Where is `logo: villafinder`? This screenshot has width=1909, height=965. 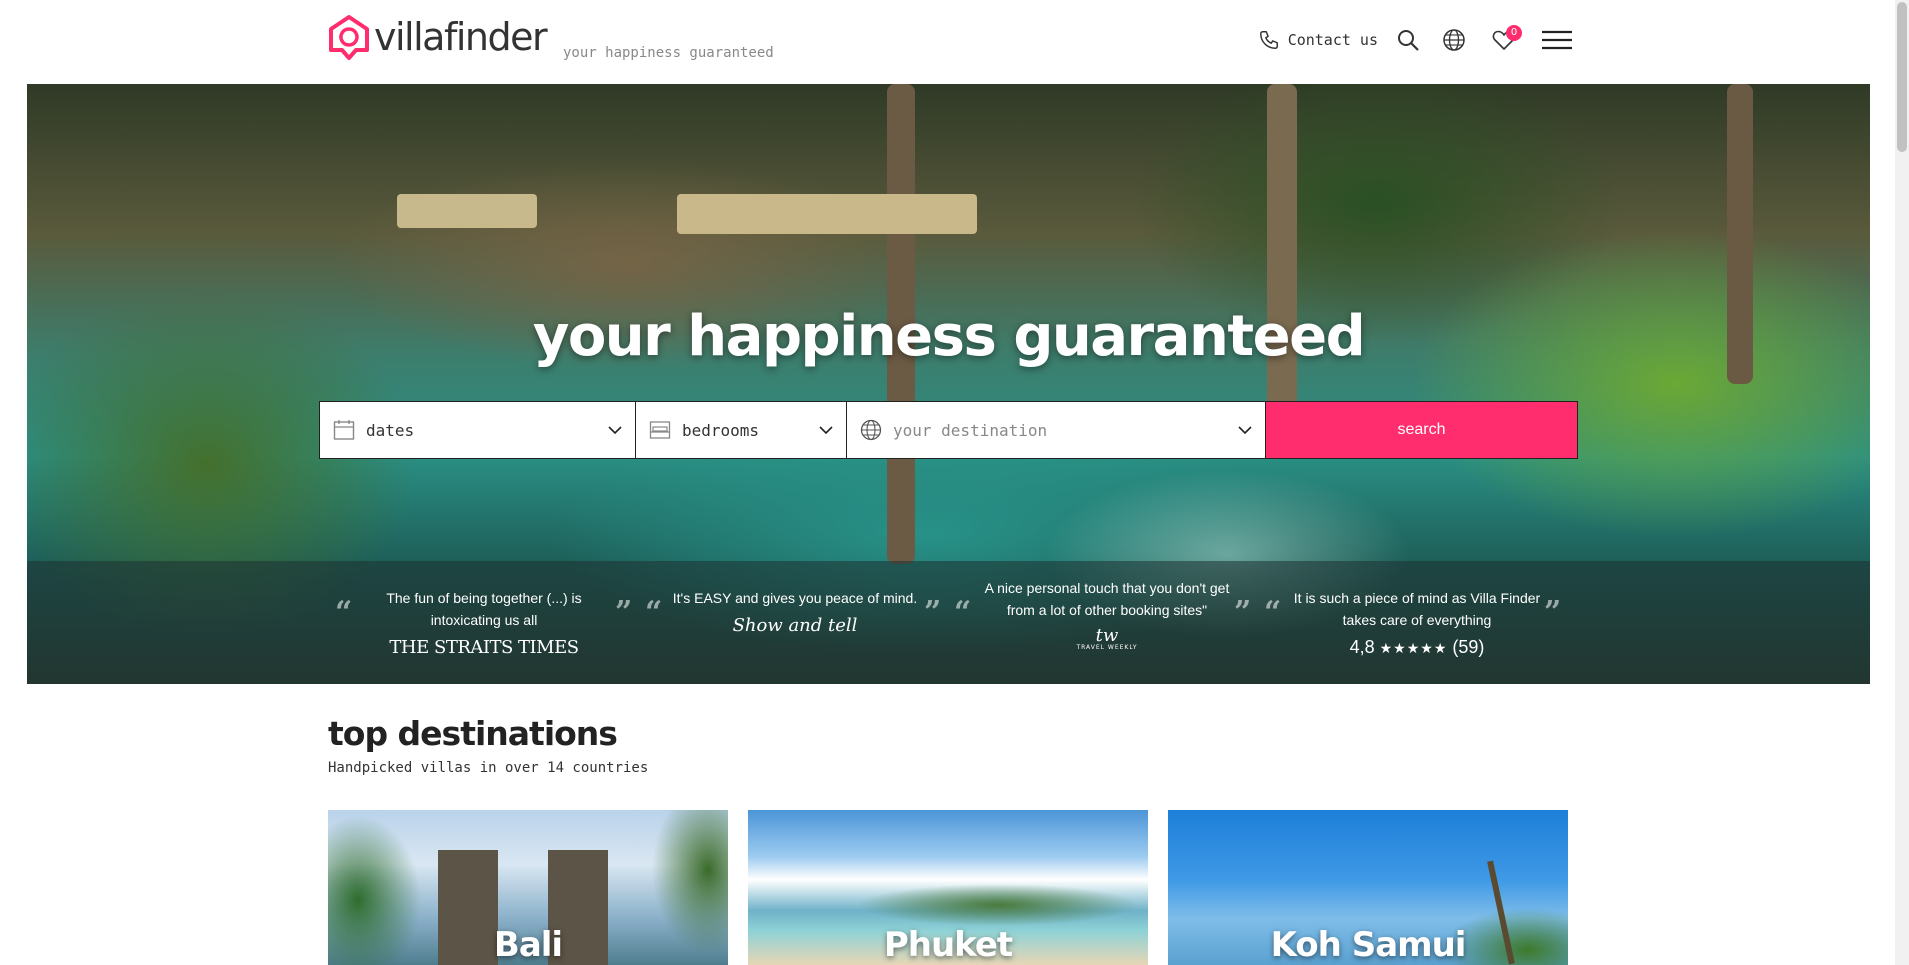
logo: villafinder is located at coordinates (438, 37).